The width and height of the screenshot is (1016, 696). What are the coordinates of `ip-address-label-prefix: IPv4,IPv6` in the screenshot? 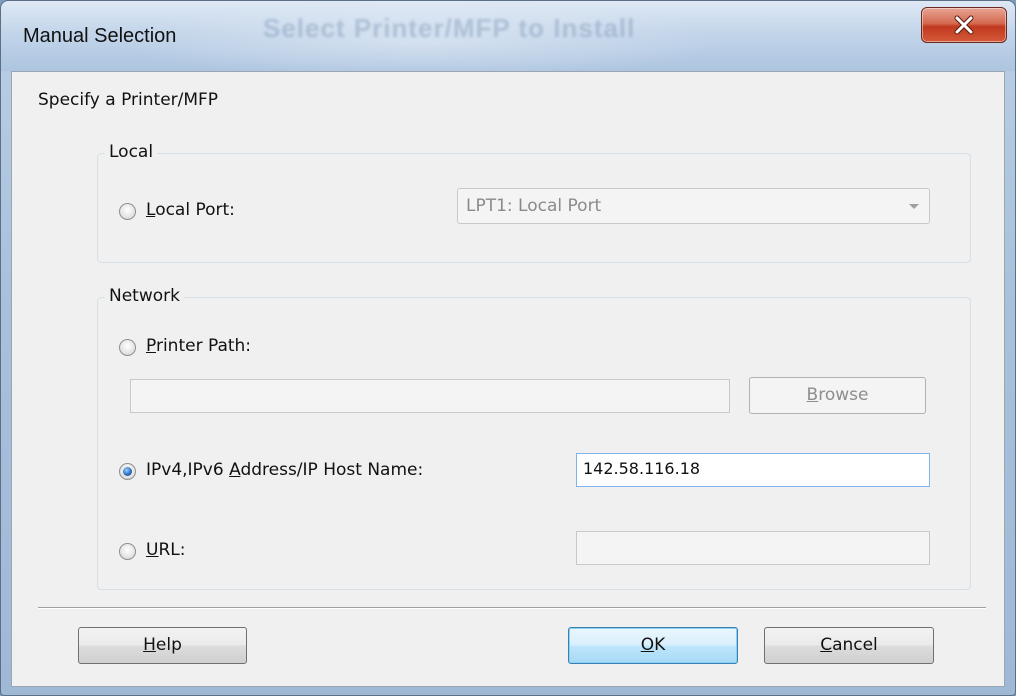 It's located at (188, 470).